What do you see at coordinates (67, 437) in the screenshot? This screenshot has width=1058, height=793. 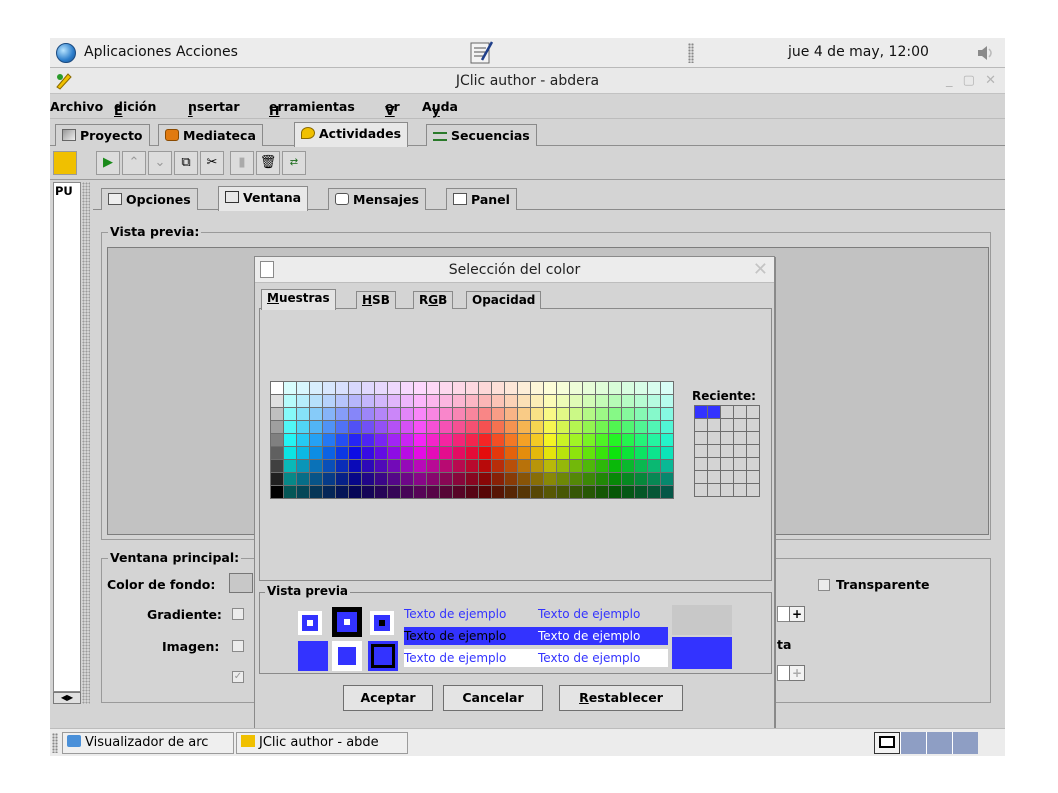 I see `activities-list: PU` at bounding box center [67, 437].